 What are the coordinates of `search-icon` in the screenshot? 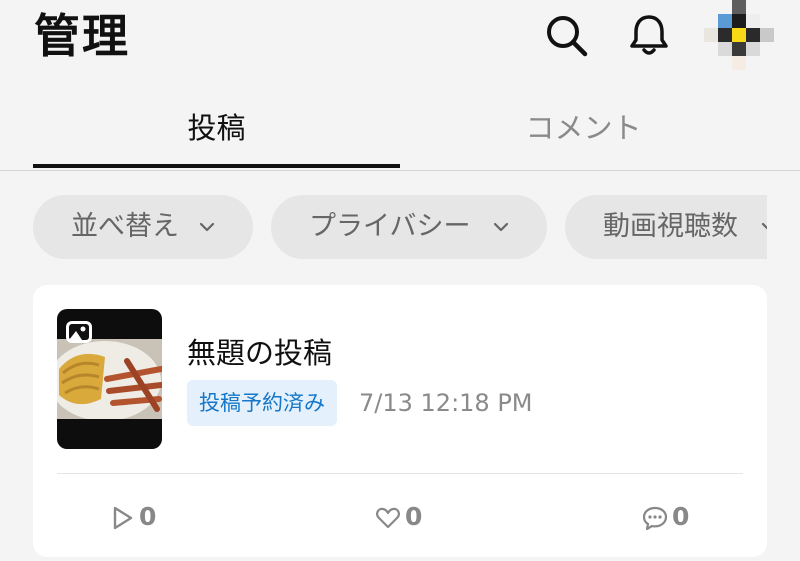 It's located at (566, 35).